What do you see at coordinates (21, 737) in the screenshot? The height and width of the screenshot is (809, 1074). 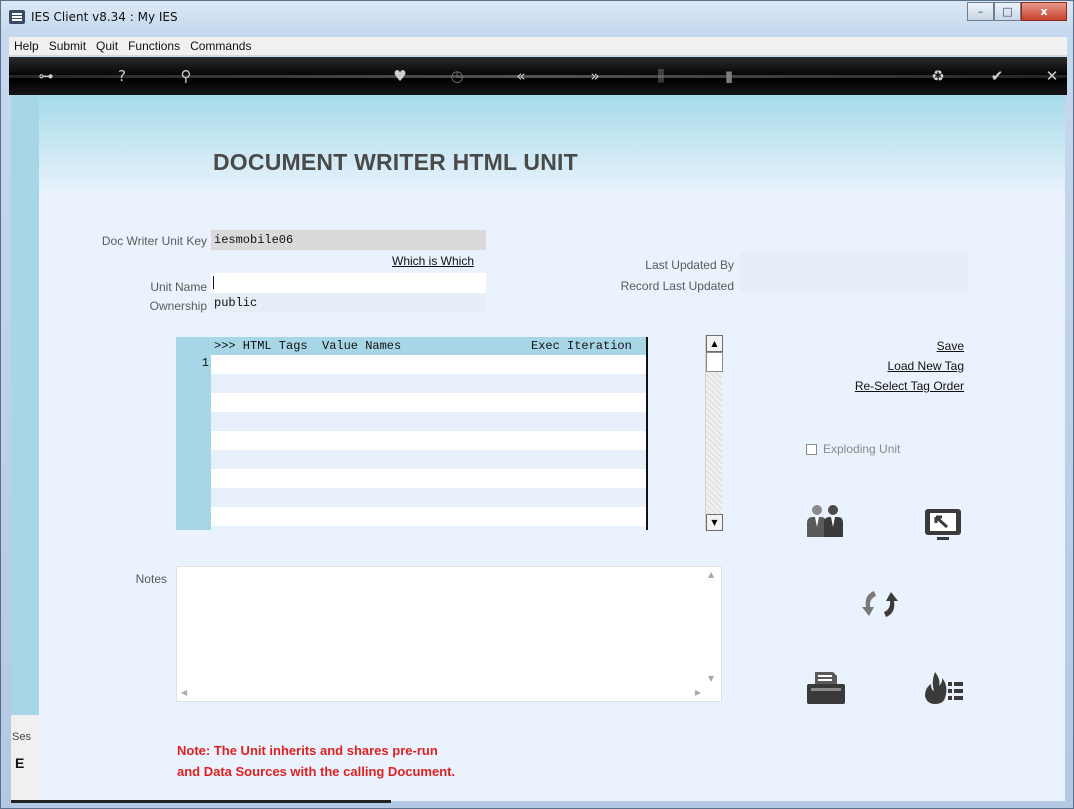 I see `session-label: Ses` at bounding box center [21, 737].